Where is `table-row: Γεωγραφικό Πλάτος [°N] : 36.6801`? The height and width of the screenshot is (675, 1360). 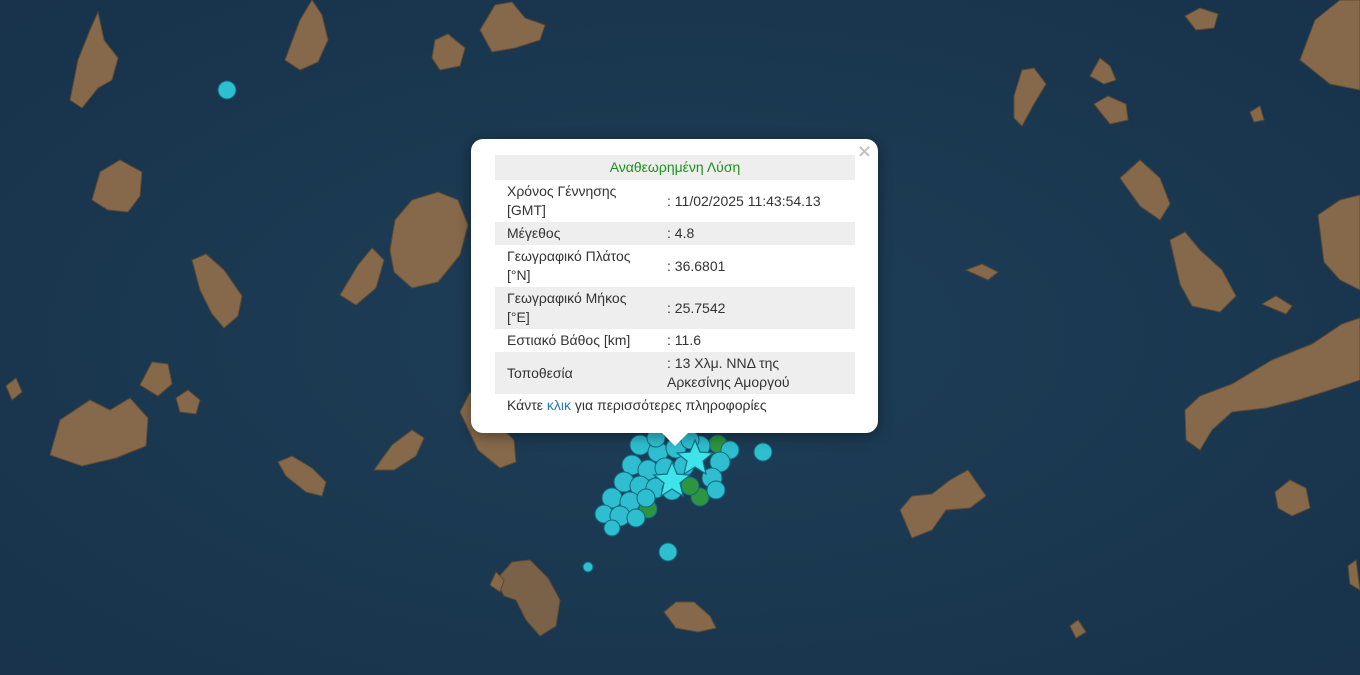
table-row: Γεωγραφικό Πλάτος [°N] : 36.6801 is located at coordinates (675, 266).